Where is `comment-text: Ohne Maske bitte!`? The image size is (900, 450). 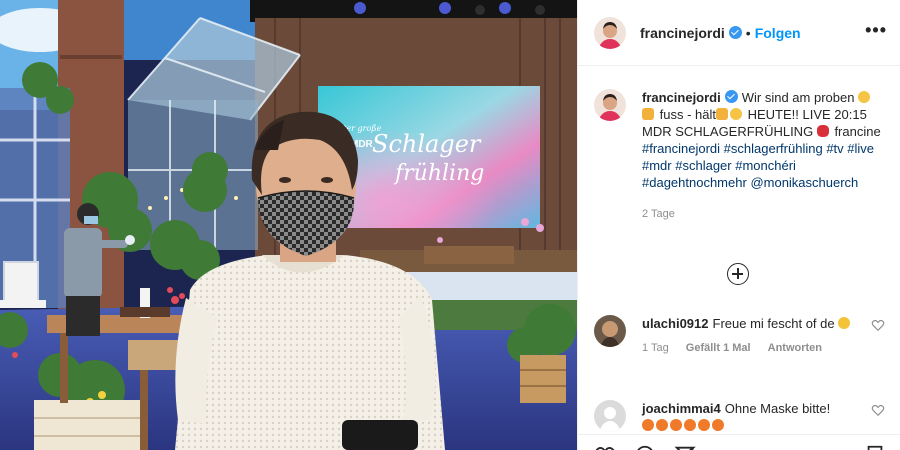
comment-text: Ohne Maske bitte! is located at coordinates (777, 408).